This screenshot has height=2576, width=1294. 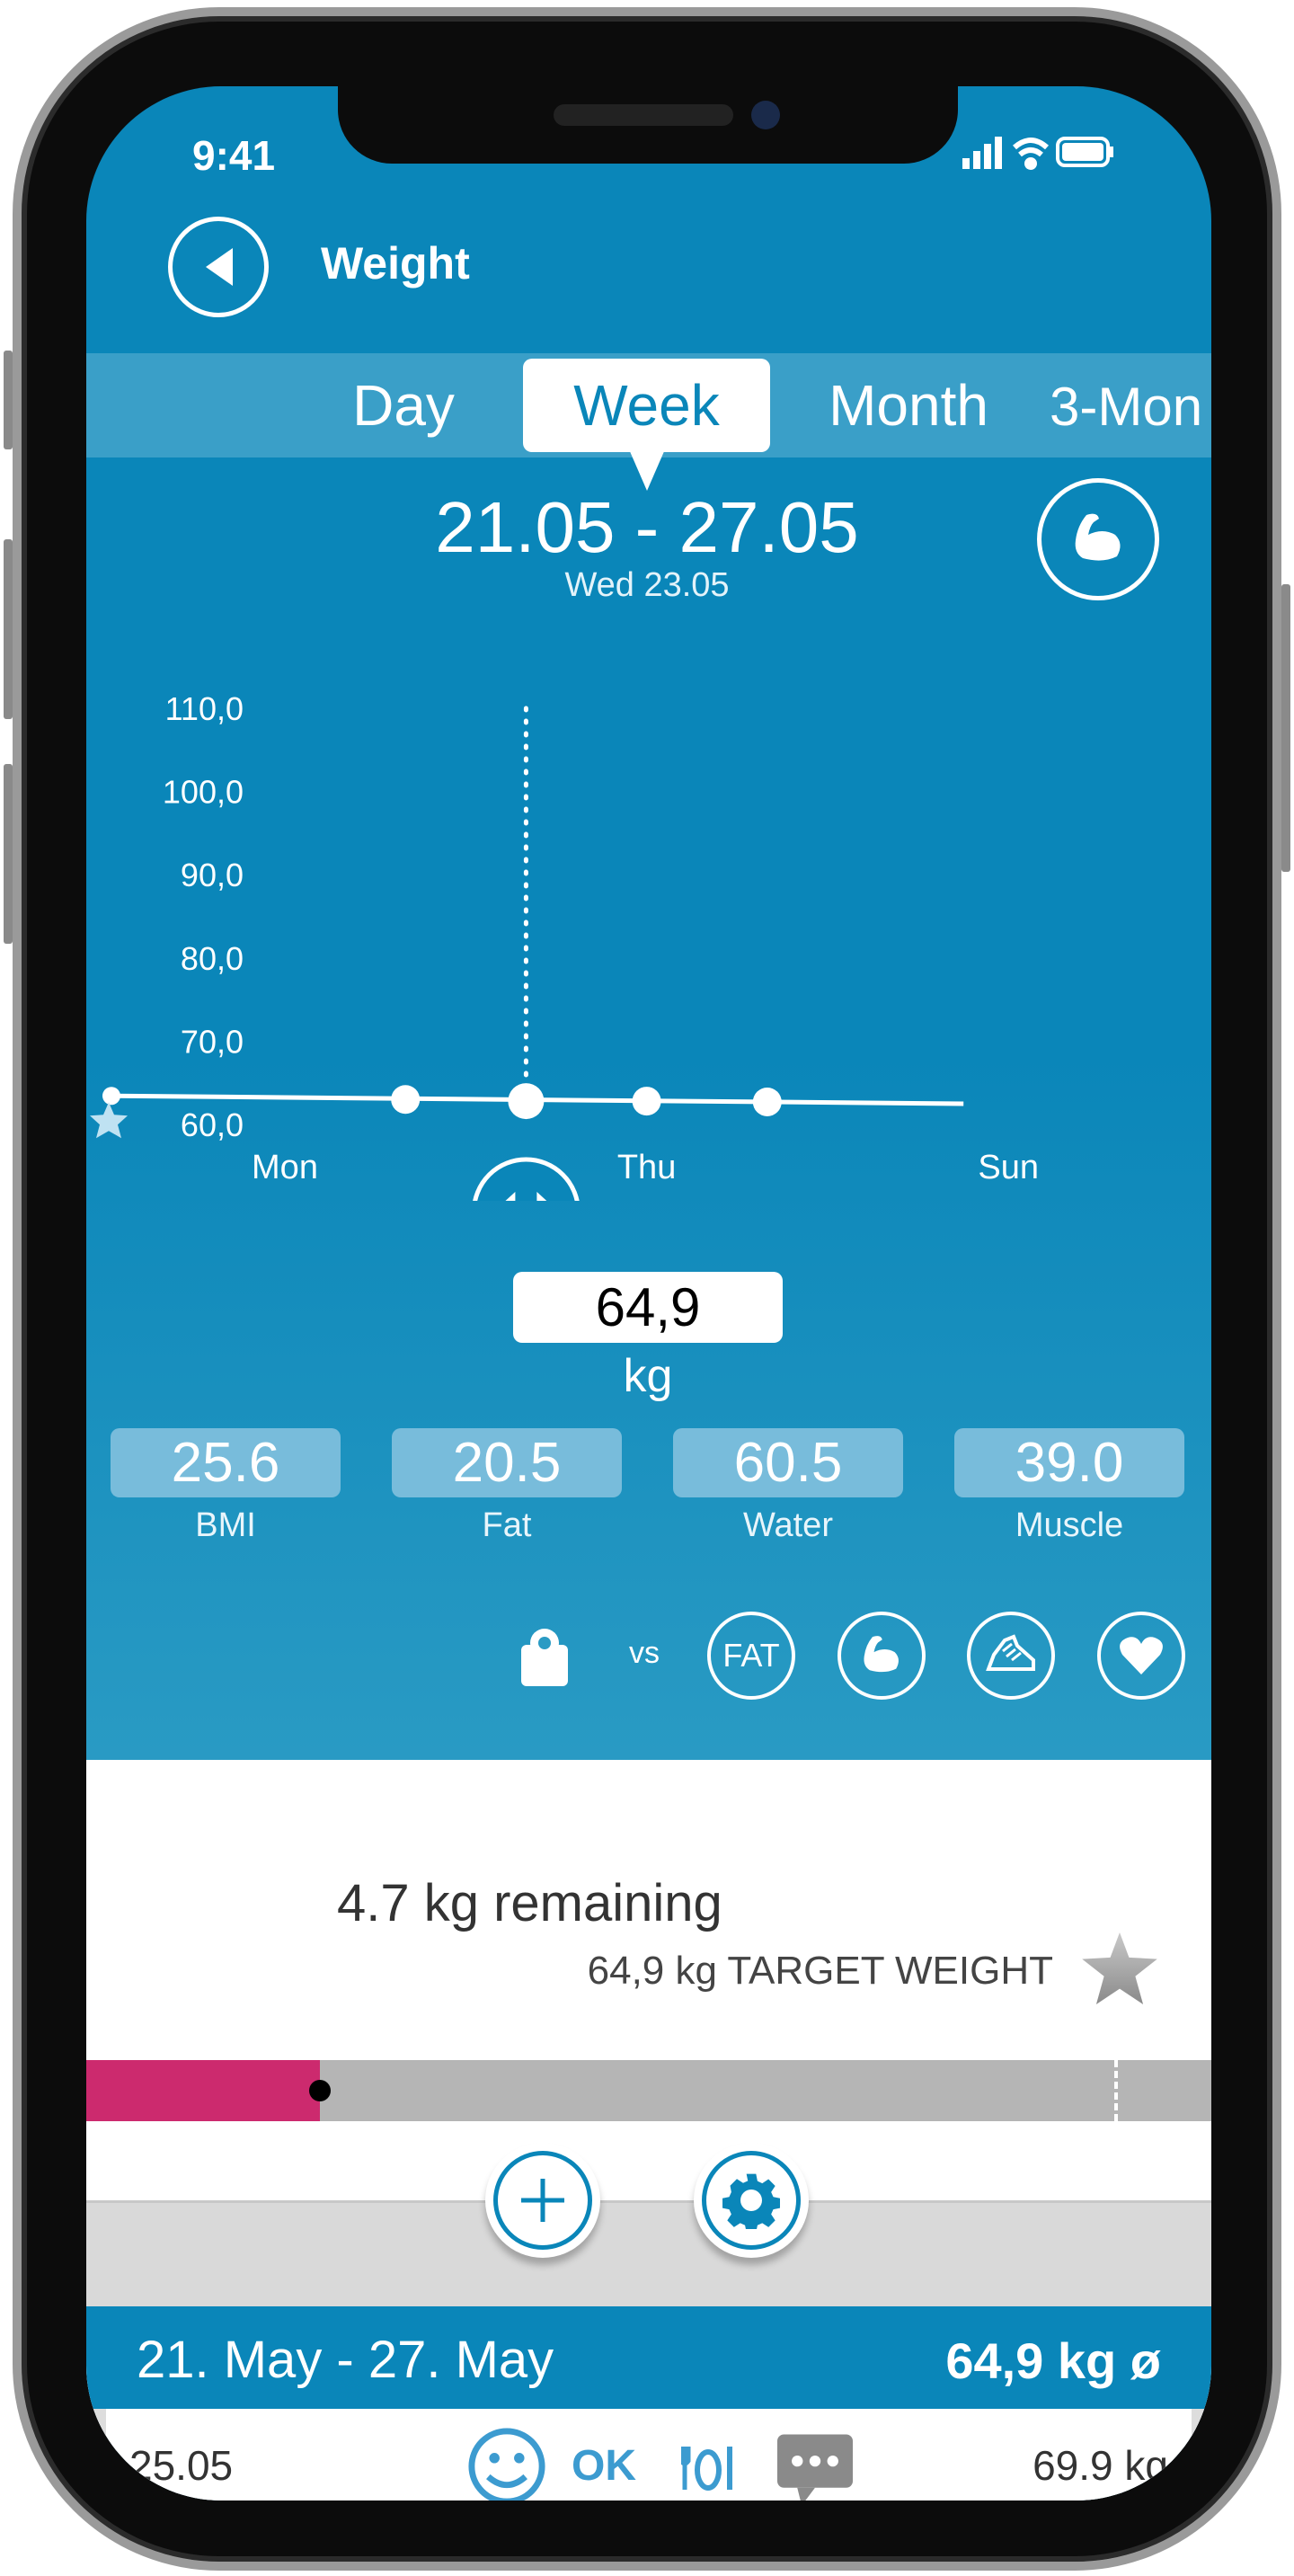 What do you see at coordinates (1053, 2360) in the screenshot?
I see `summary-average: 64,9 kg ø` at bounding box center [1053, 2360].